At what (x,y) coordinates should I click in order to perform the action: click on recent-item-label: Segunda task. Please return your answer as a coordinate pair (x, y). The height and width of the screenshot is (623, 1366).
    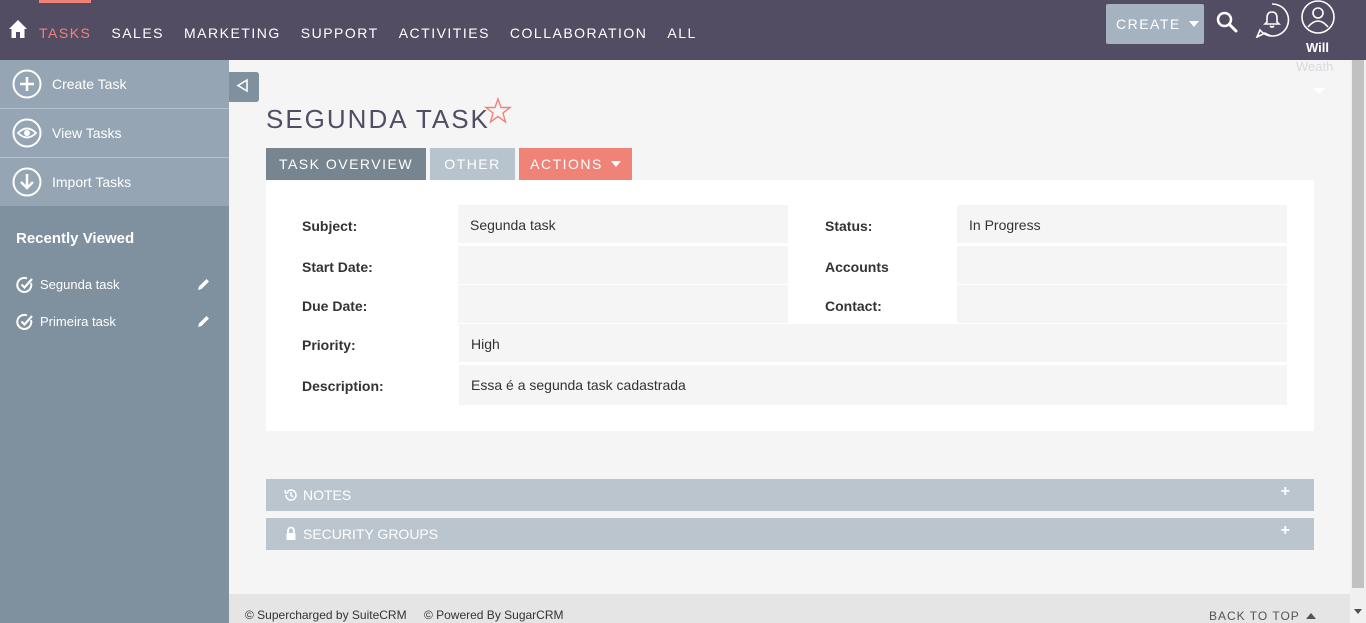
    Looking at the image, I should click on (80, 284).